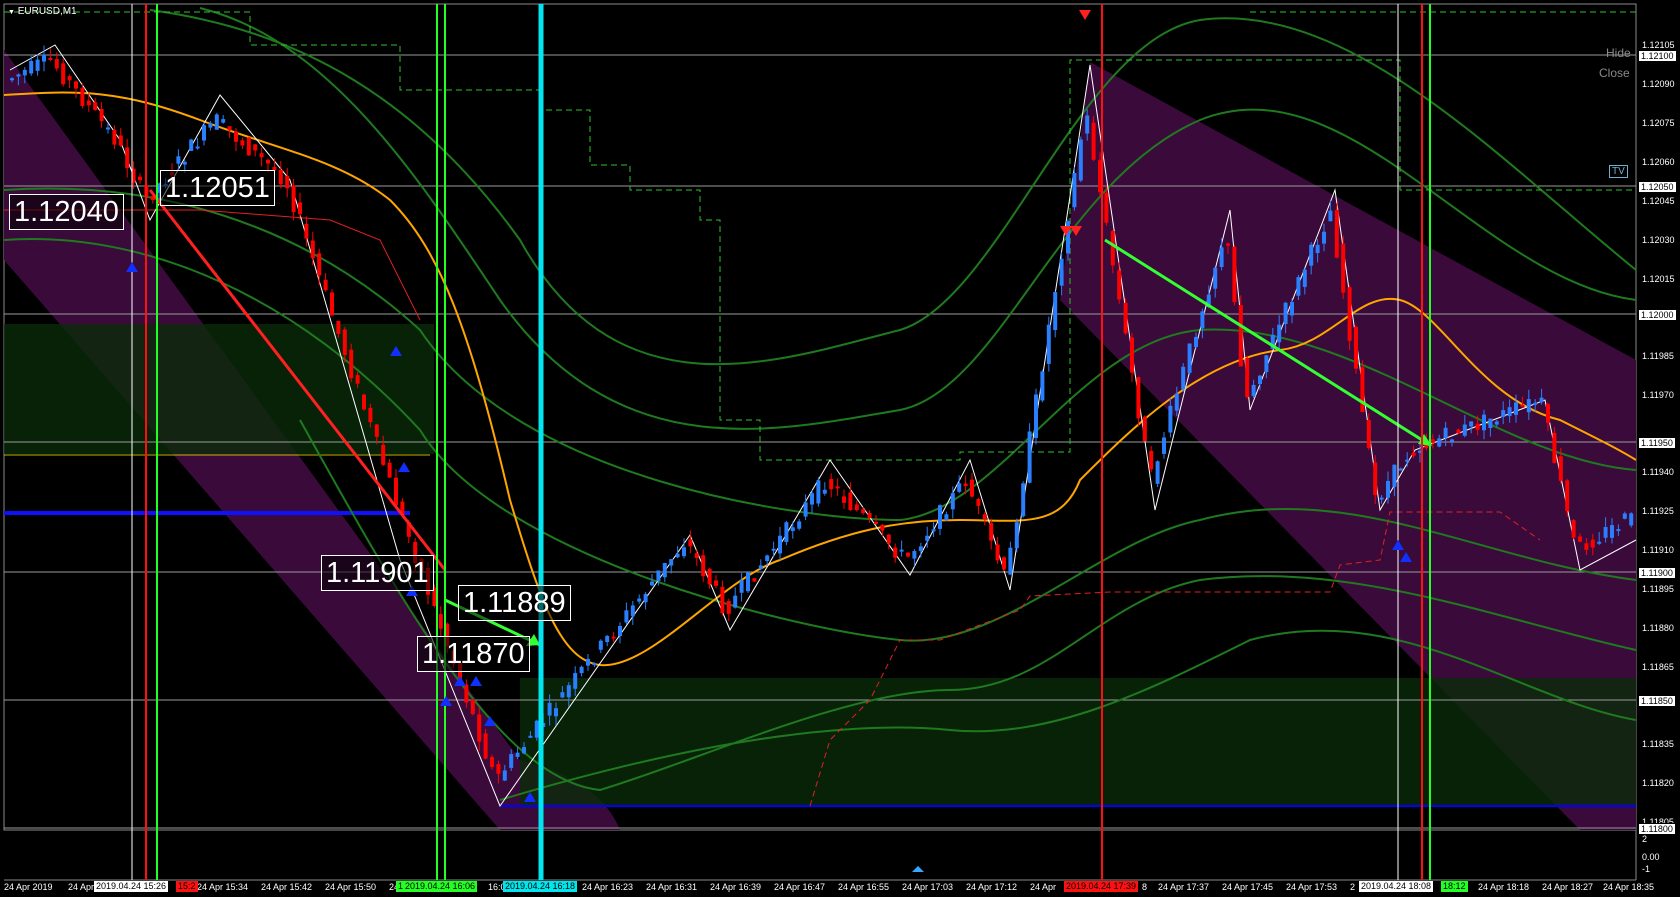 Image resolution: width=1680 pixels, height=897 pixels. Describe the element at coordinates (1658, 279) in the screenshot. I see `price-tick: 1.12015` at that location.